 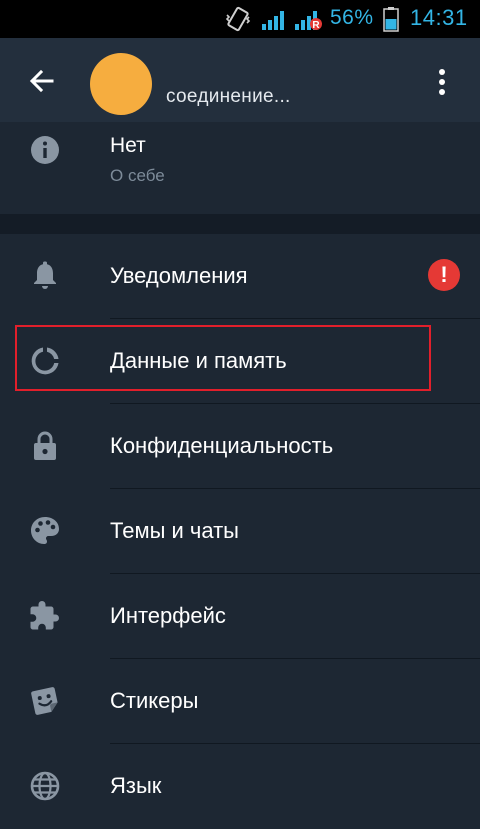 I want to click on palette-icon, so click(x=45, y=530).